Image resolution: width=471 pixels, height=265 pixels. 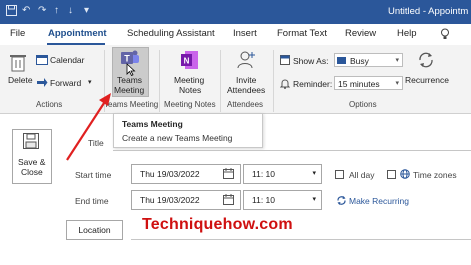 What do you see at coordinates (427, 80) in the screenshot?
I see `recurrence-button: Recurrence` at bounding box center [427, 80].